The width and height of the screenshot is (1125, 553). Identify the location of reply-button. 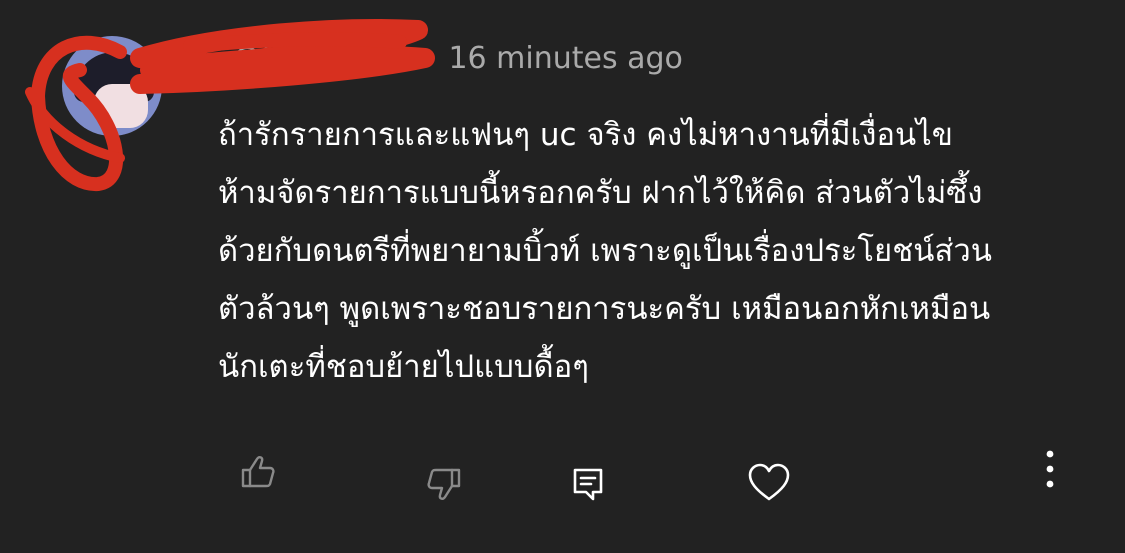
(588, 484).